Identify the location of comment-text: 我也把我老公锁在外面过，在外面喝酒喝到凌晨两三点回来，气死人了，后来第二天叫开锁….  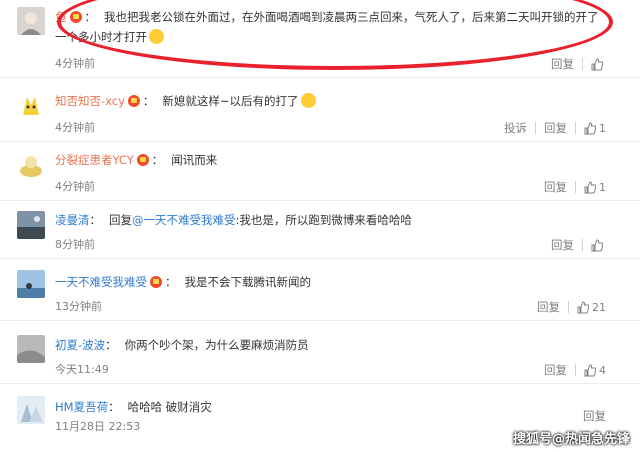
(351, 17).